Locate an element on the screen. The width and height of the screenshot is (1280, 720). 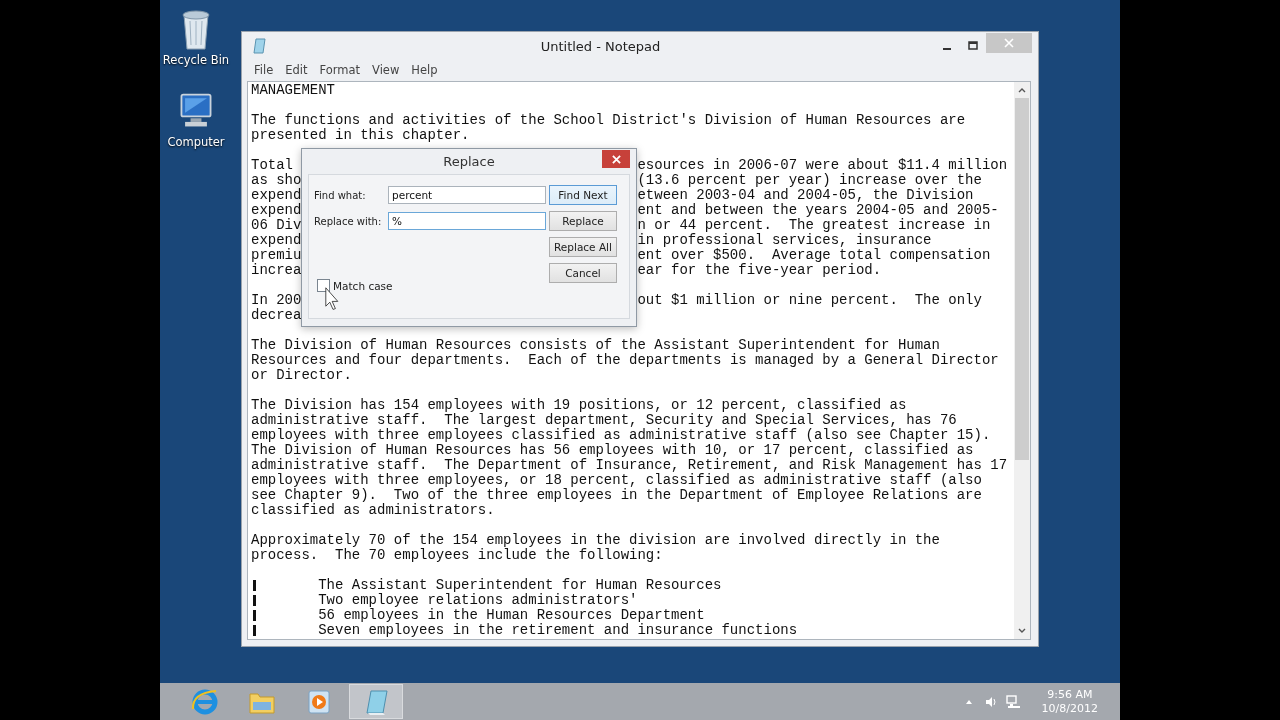
text-line: ent over $500. Average total compensation is located at coordinates (814, 255).